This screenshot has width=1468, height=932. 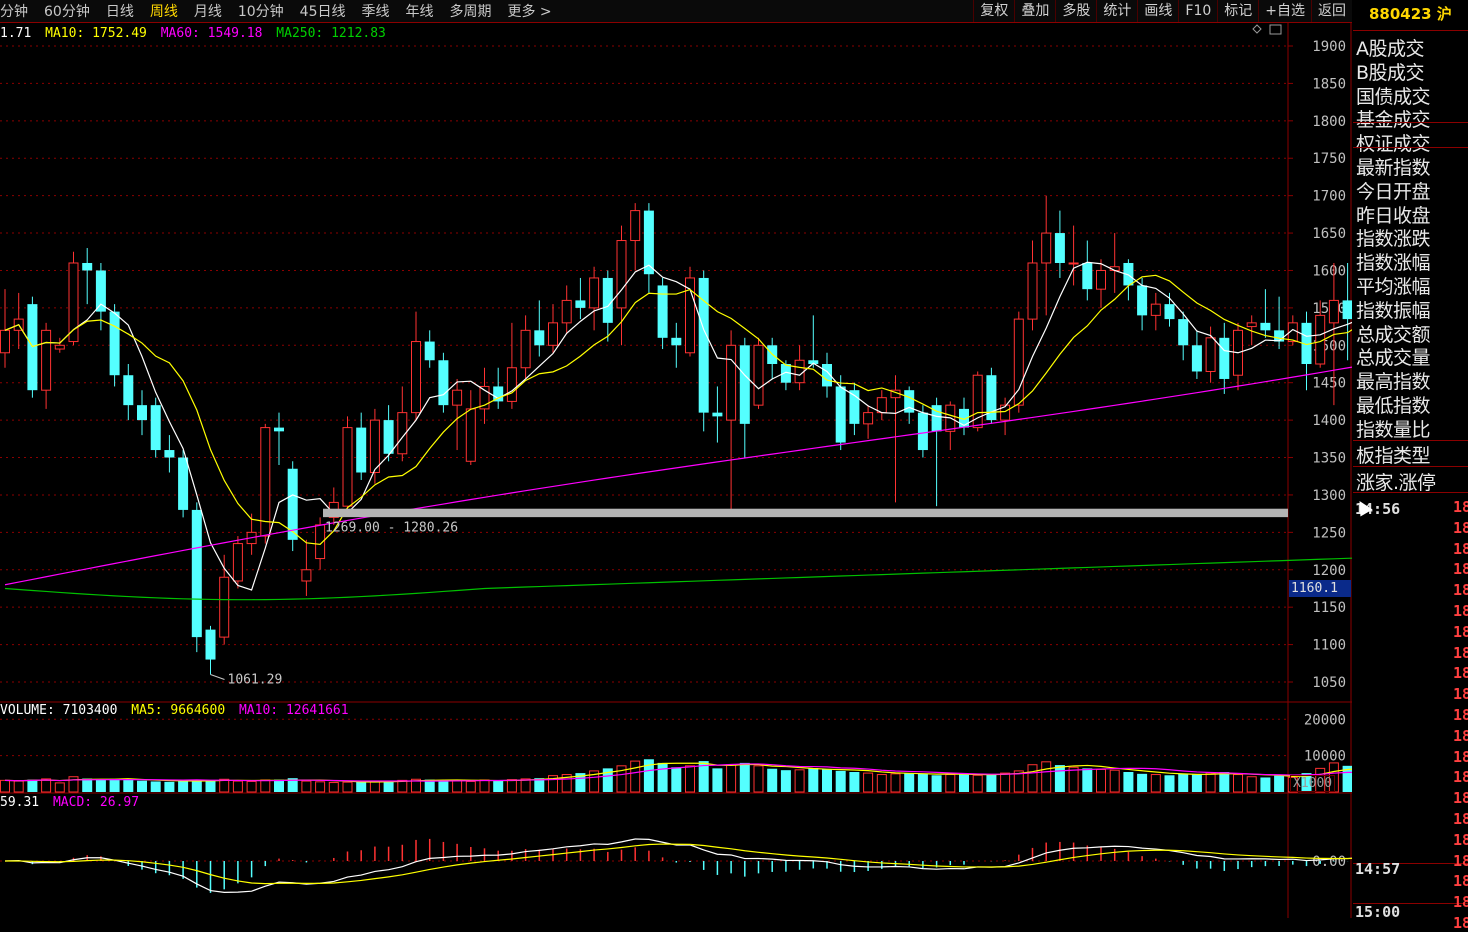 What do you see at coordinates (1329, 421) in the screenshot?
I see `price-tick-label: 1400` at bounding box center [1329, 421].